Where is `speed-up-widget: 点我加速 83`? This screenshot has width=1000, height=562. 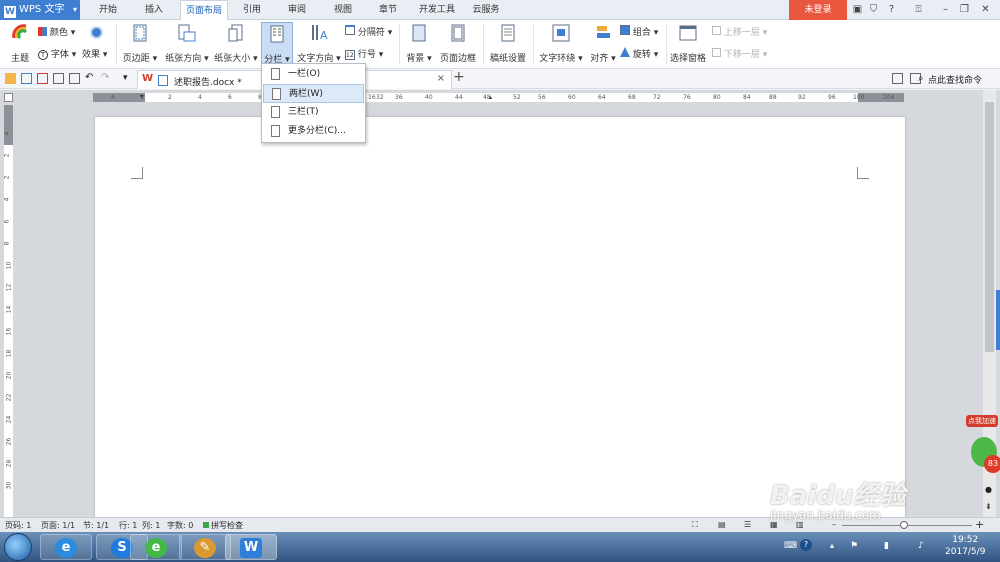
speed-up-widget: 点我加速 83 is located at coordinates (983, 460).